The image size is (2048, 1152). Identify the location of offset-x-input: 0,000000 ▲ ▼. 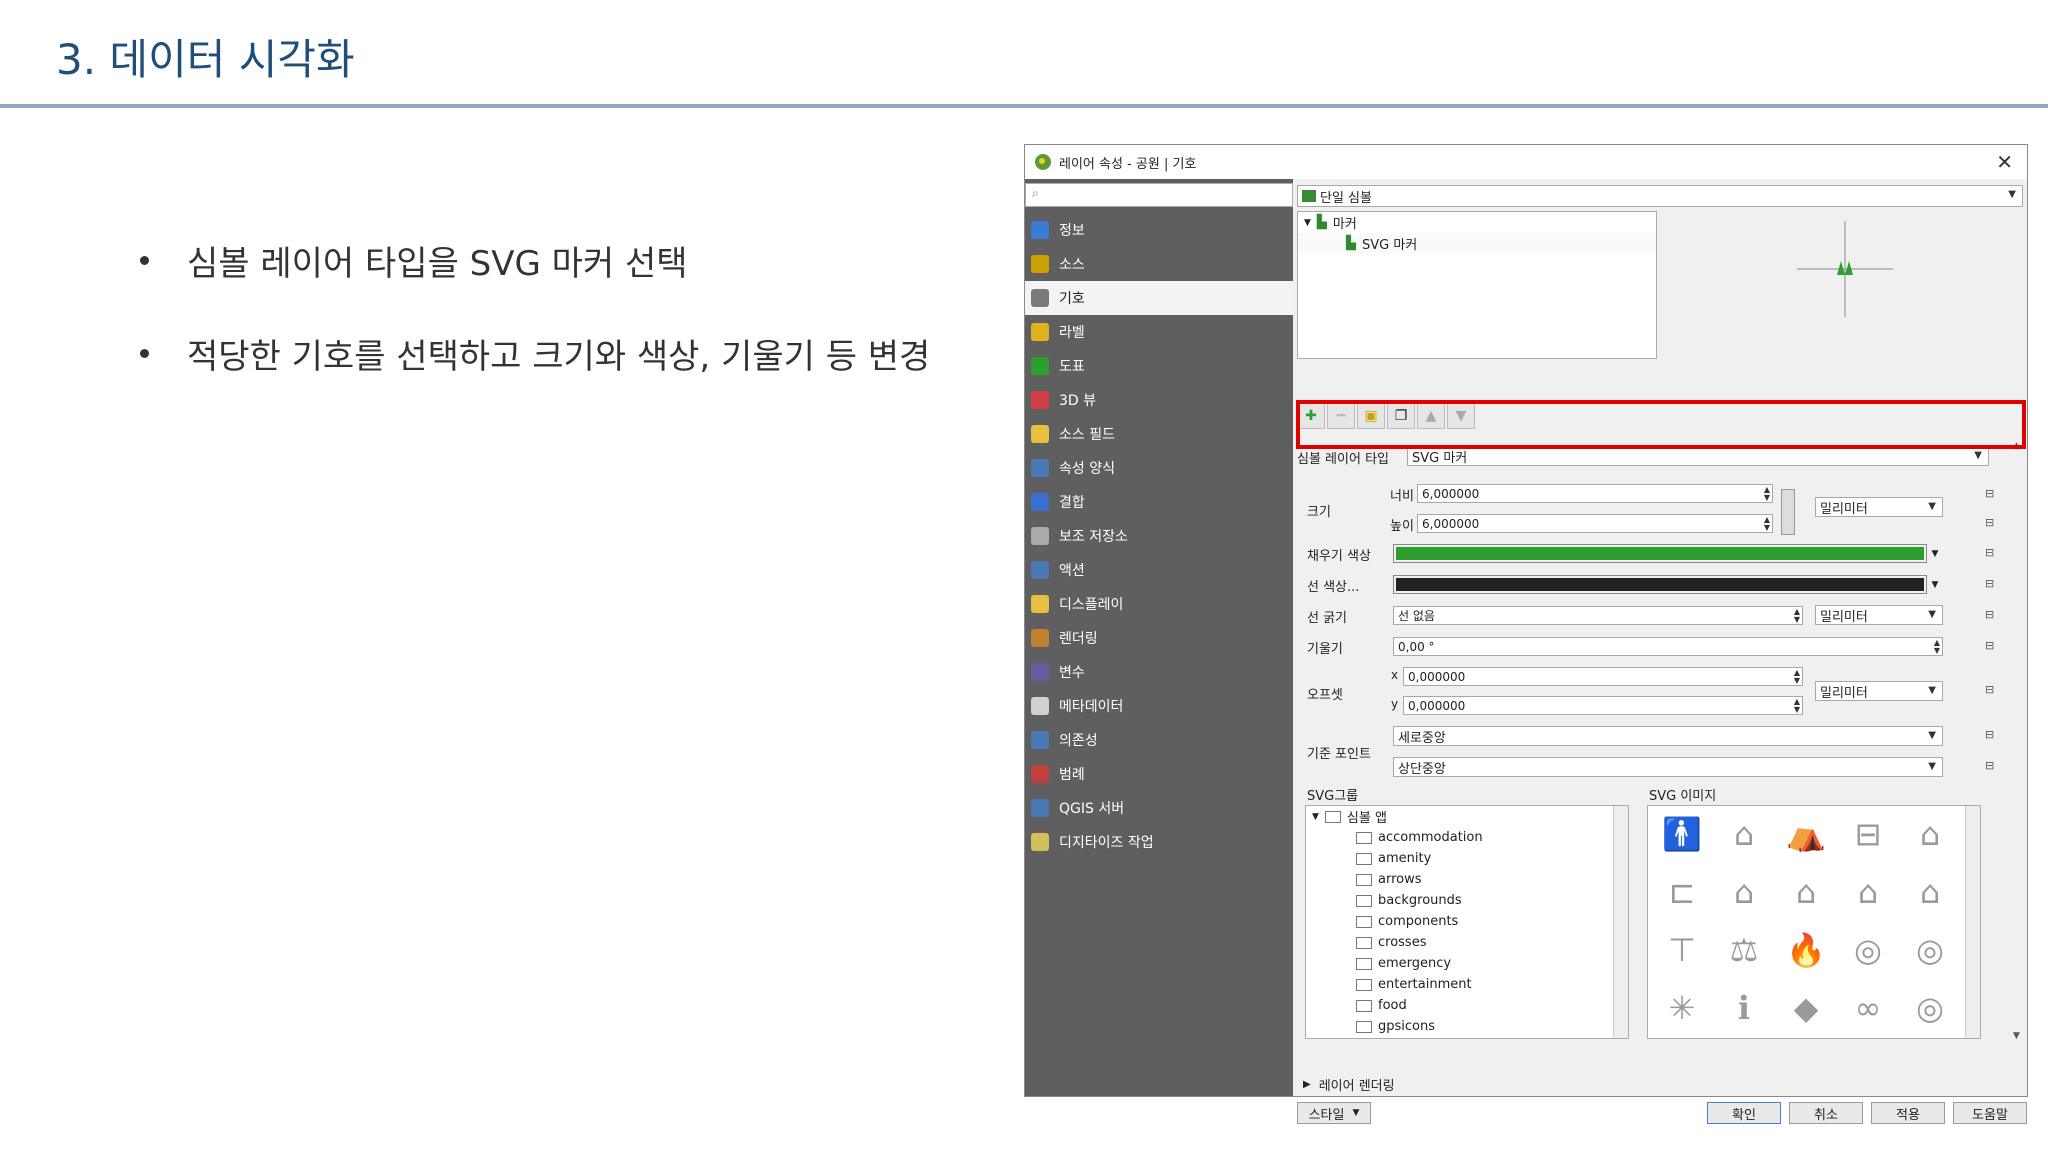
(1603, 676).